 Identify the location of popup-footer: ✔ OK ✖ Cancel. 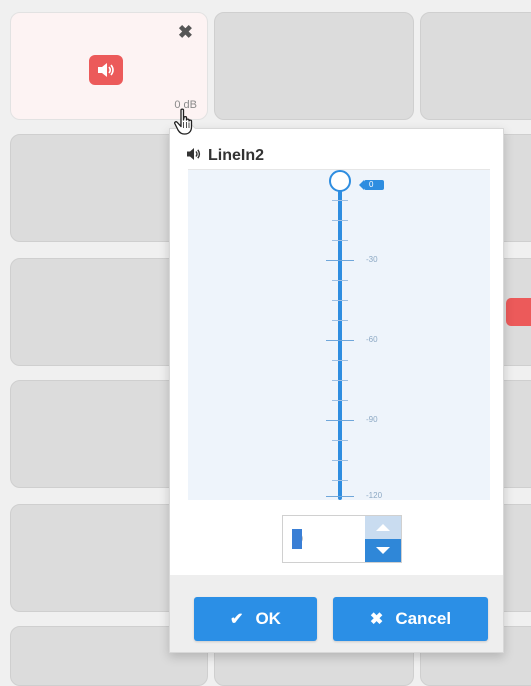
(336, 613).